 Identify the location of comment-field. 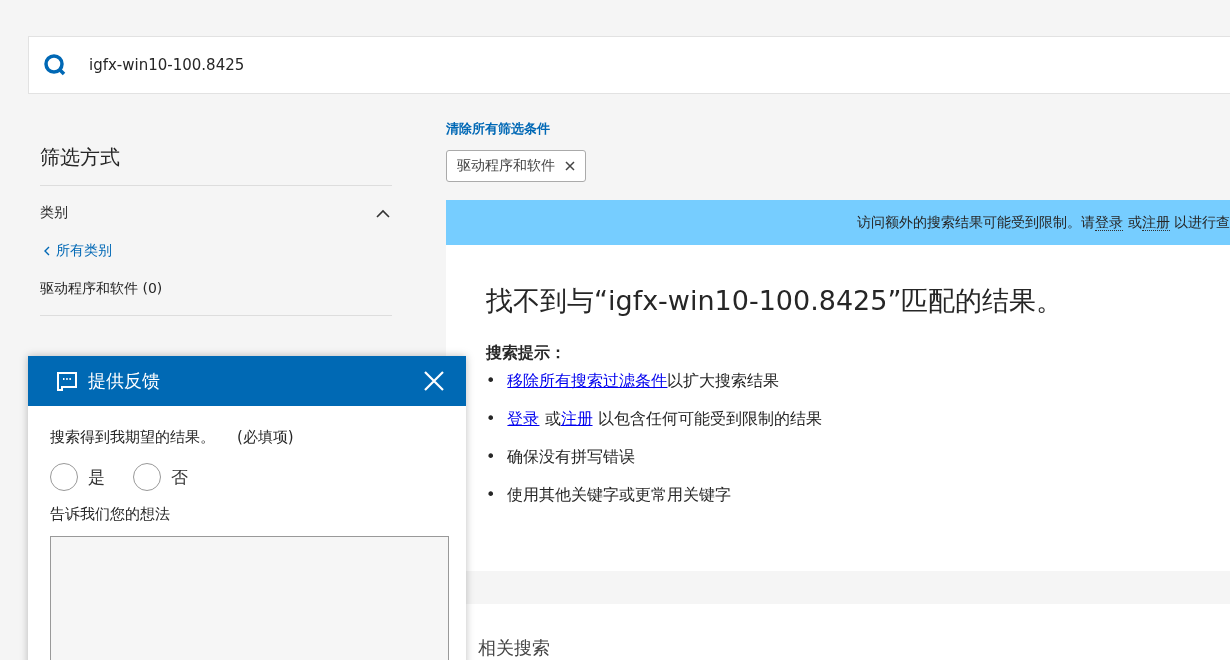
(249, 598).